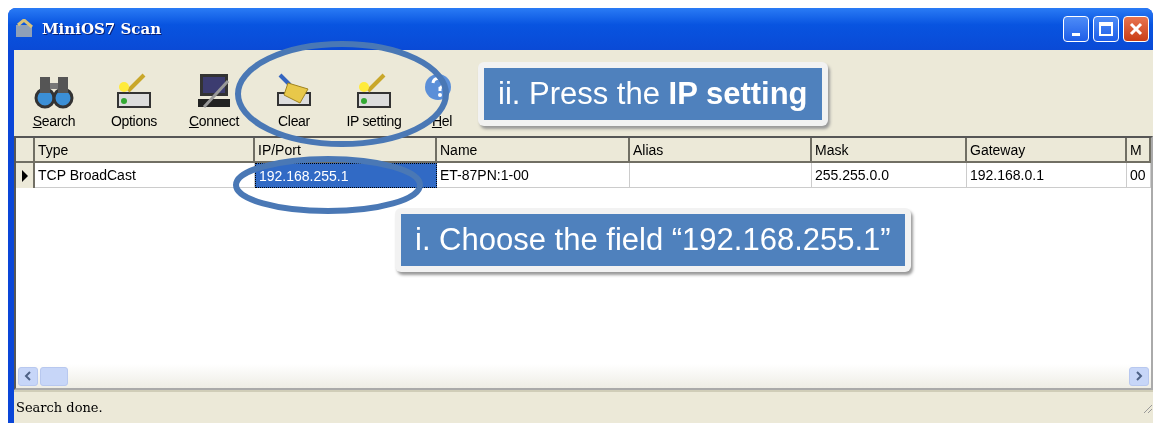 This screenshot has height=423, width=1153. I want to click on close-icon, so click(1136, 29).